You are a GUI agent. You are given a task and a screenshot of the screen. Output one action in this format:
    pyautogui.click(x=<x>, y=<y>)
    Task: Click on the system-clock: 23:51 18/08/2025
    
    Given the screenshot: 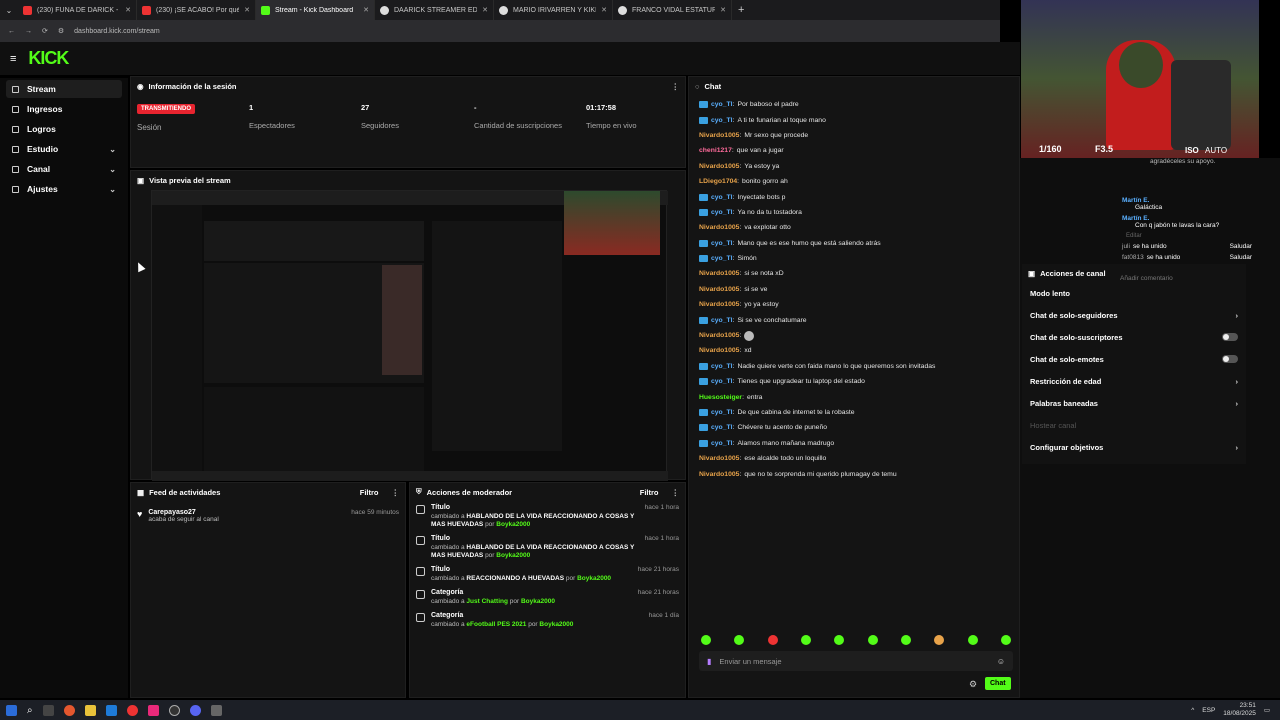 What is the action you would take?
    pyautogui.click(x=1239, y=710)
    